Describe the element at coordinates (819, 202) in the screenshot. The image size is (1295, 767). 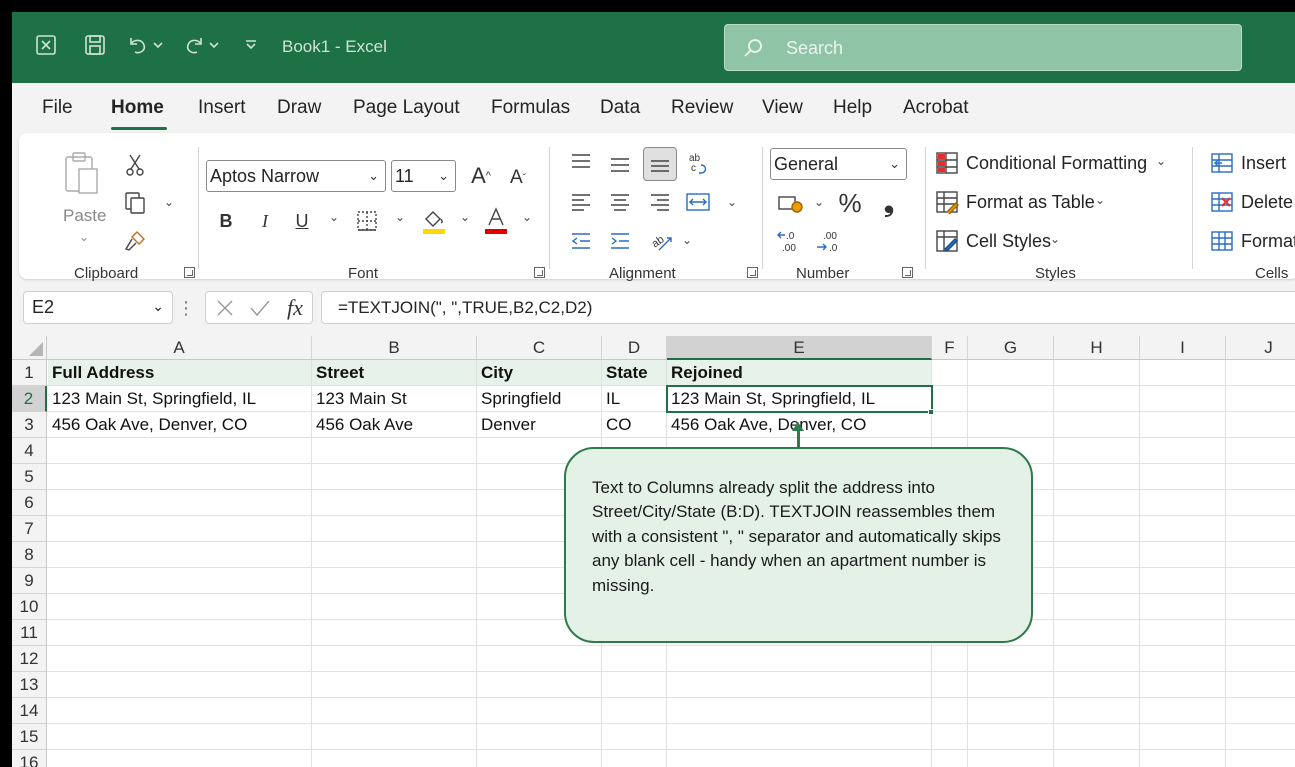
I see `accounting-dropdown-icon: ⌄` at that location.